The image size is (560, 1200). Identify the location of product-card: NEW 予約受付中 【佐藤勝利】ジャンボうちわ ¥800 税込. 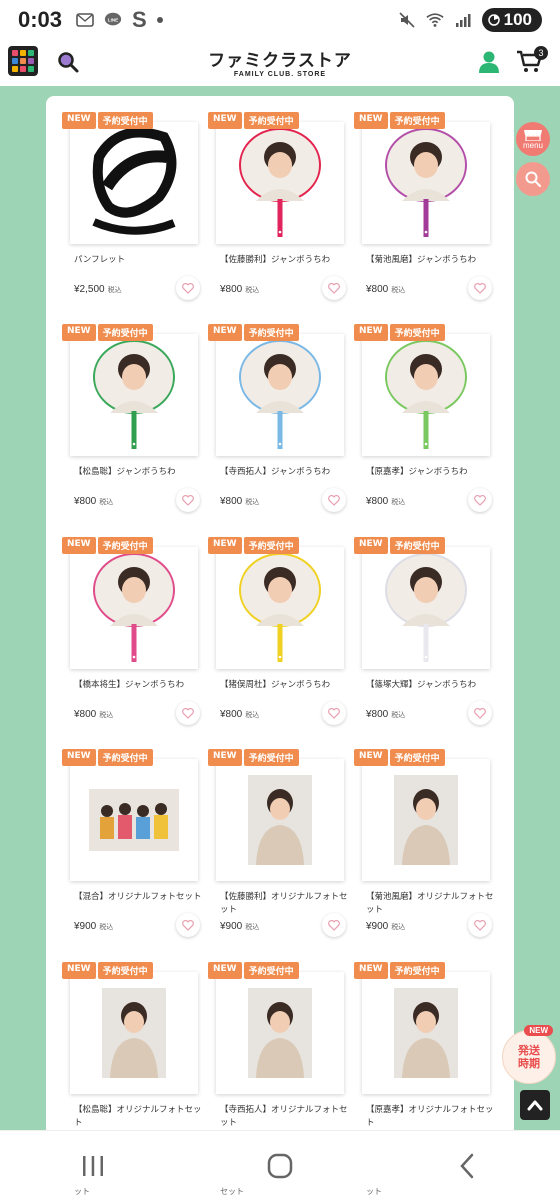
(276, 211).